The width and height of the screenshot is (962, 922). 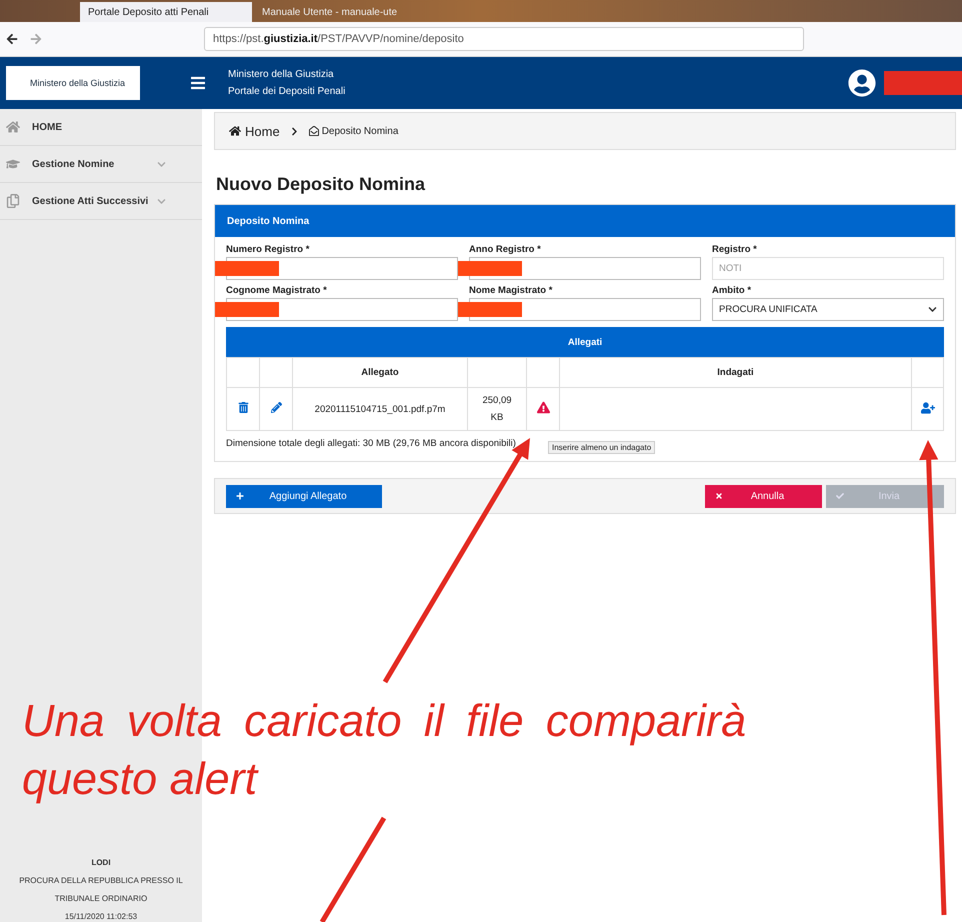 I want to click on logo: Ministero della Giustizia, so click(x=73, y=83).